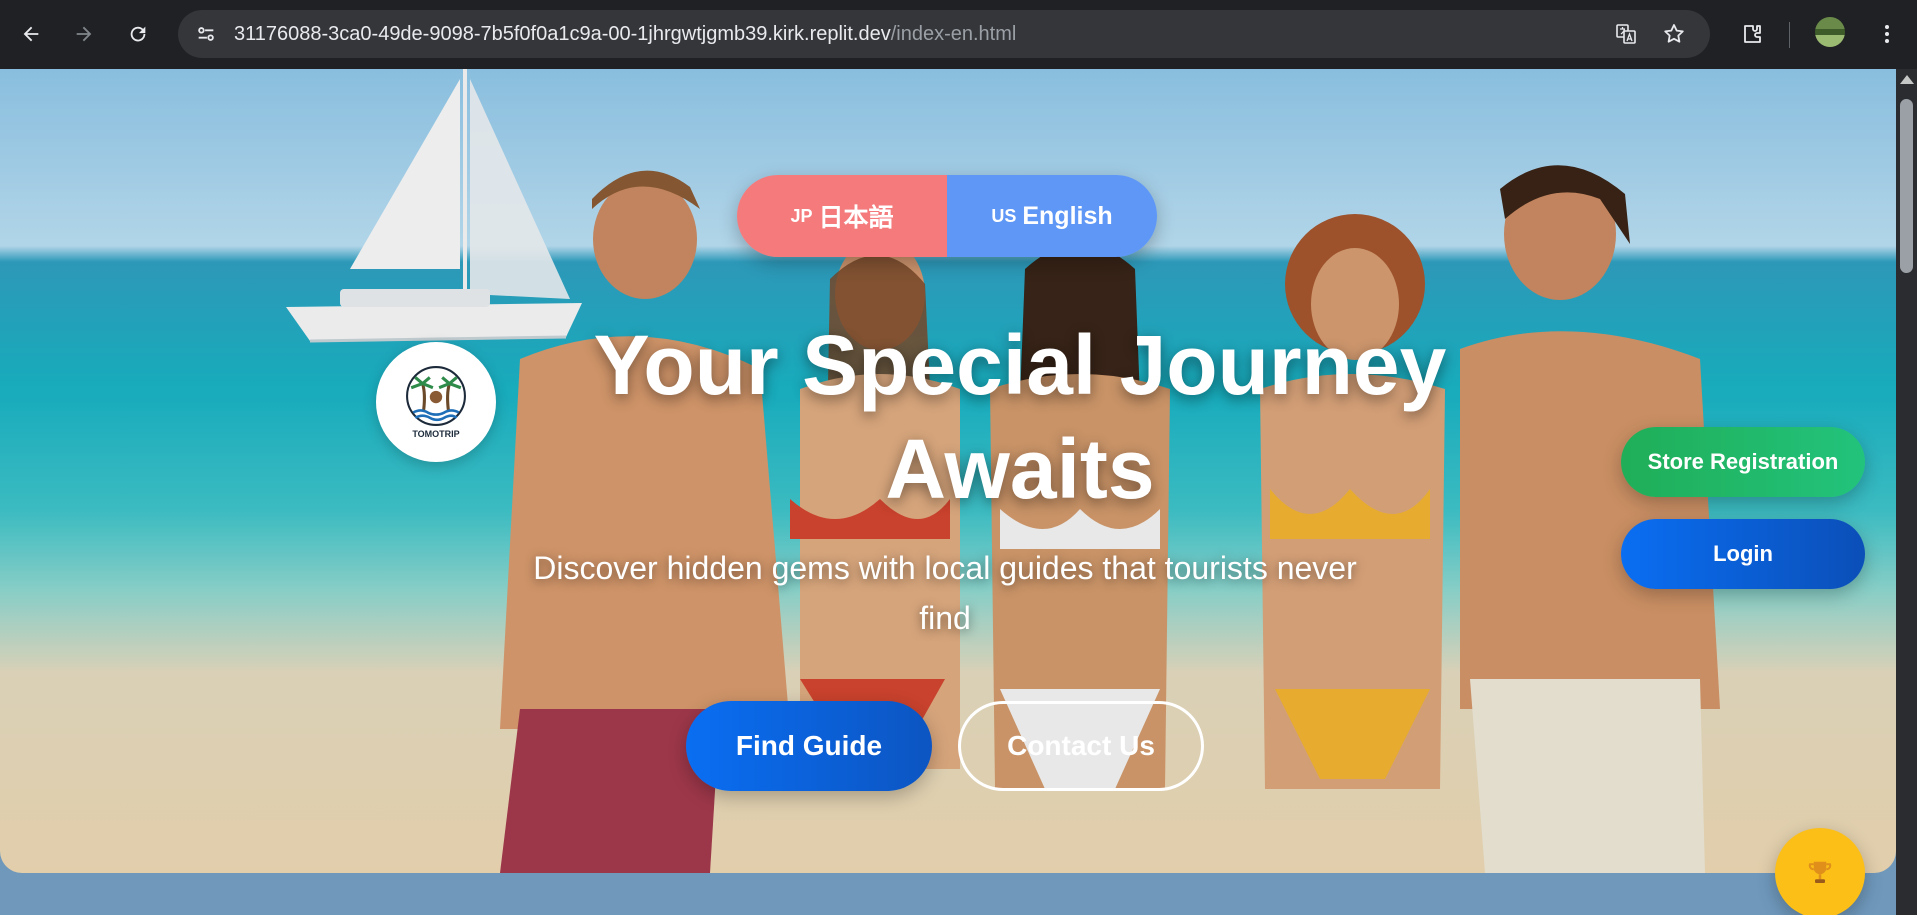 This screenshot has height=915, width=1917. I want to click on lang-english-button: US English, so click(1052, 216).